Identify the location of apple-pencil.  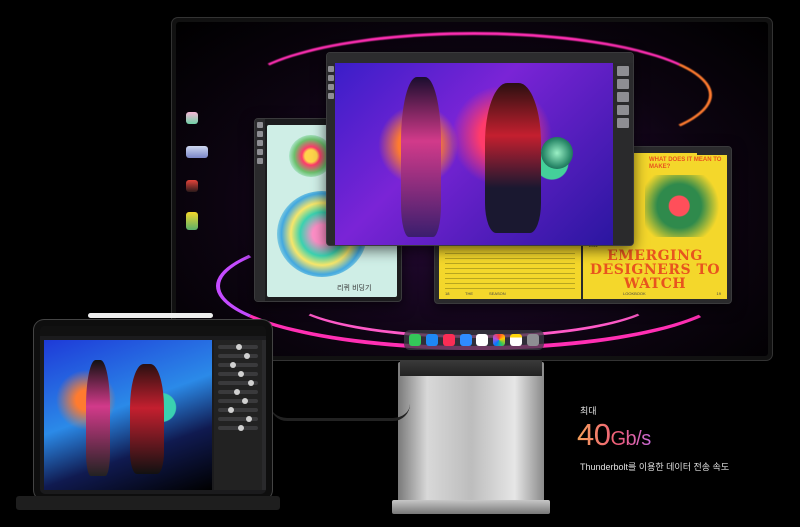
(150, 315).